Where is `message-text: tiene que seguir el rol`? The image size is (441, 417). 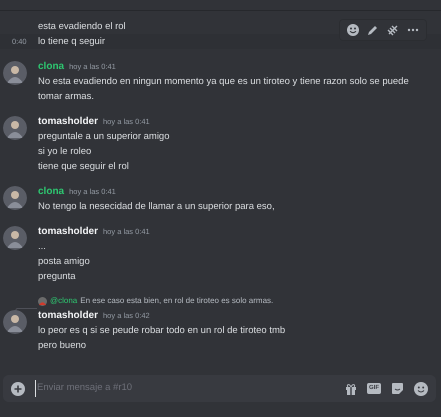 message-text: tiene que seguir el rol is located at coordinates (83, 167).